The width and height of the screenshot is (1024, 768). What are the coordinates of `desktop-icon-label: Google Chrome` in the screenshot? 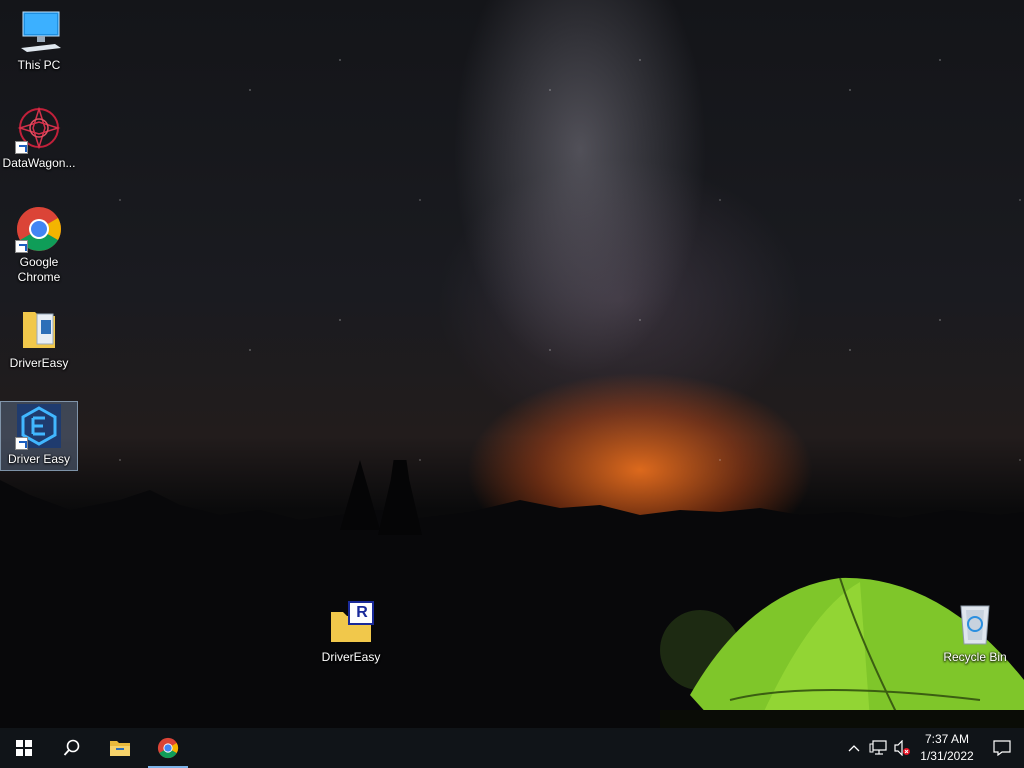 It's located at (39, 269).